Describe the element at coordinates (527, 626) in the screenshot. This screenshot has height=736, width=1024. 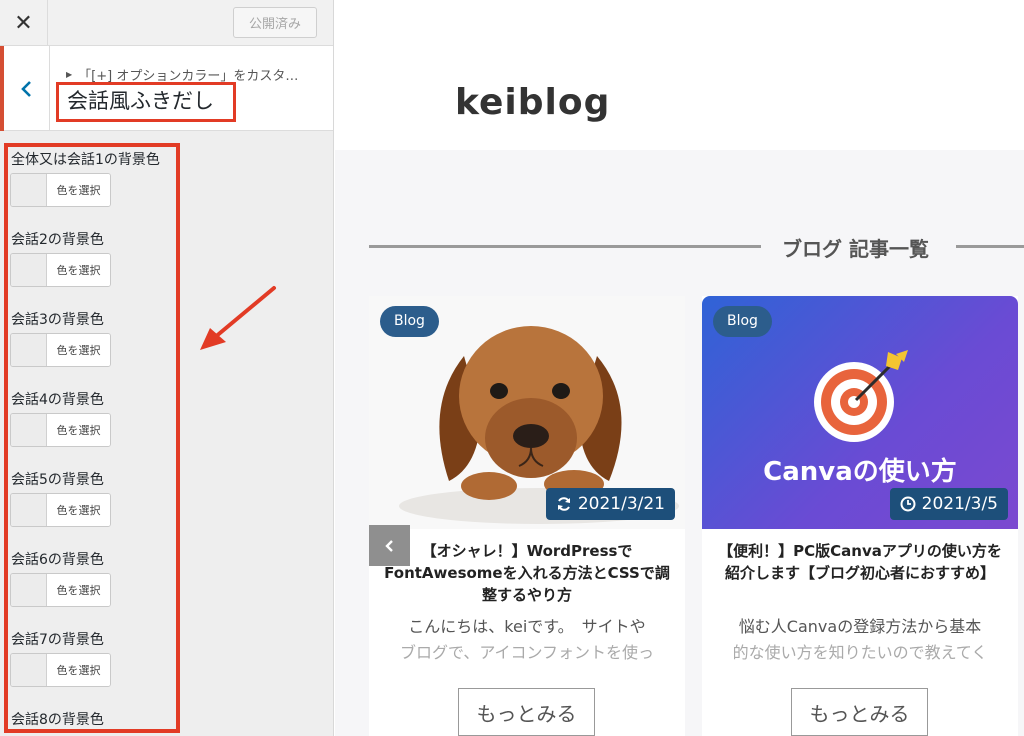
I see `excerpt-line: こんにちは、keiです。 サイトや` at that location.